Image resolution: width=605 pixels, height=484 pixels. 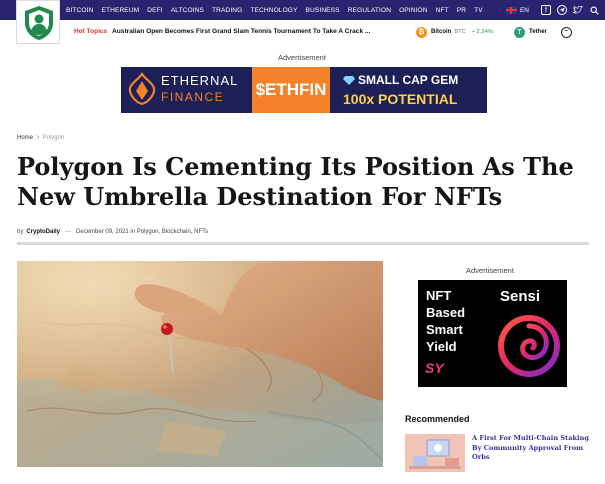 I want to click on ad-line-3: Smart, so click(x=444, y=329).